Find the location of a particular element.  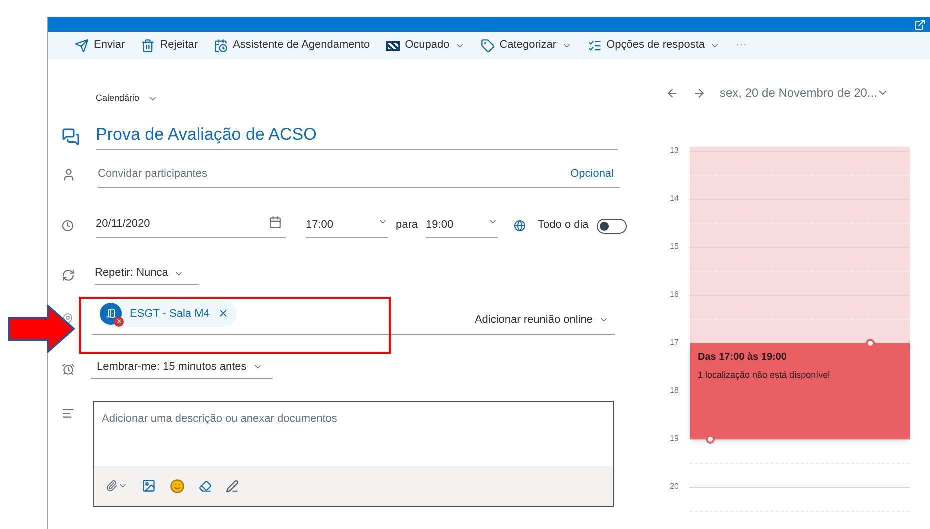

emoji-icon is located at coordinates (177, 486).